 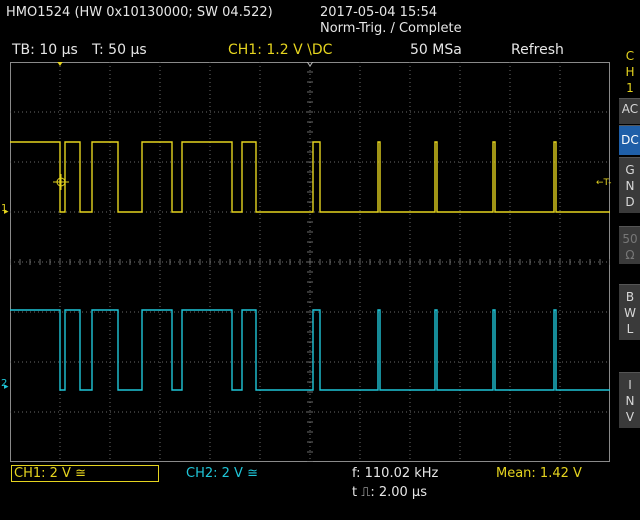 I want to click on trigger-point-icon, so click(x=61, y=182).